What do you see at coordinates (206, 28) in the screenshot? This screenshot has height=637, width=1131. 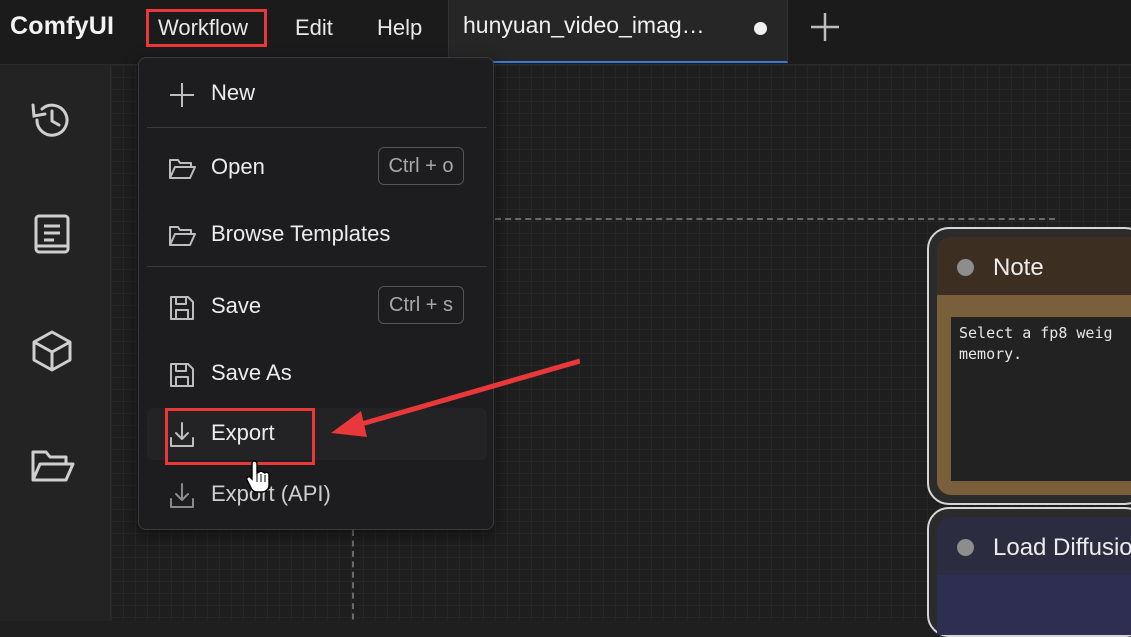 I see `workflow-highlight-box` at bounding box center [206, 28].